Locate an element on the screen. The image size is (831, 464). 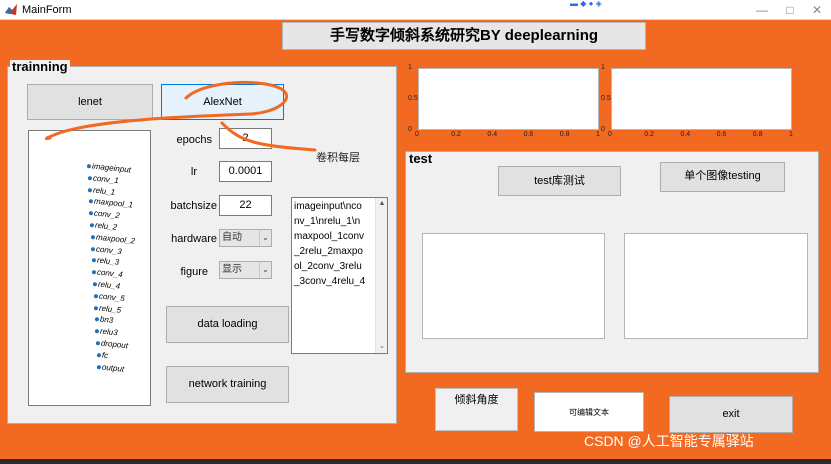
layer-item: relu_4 is located at coordinates (106, 285).